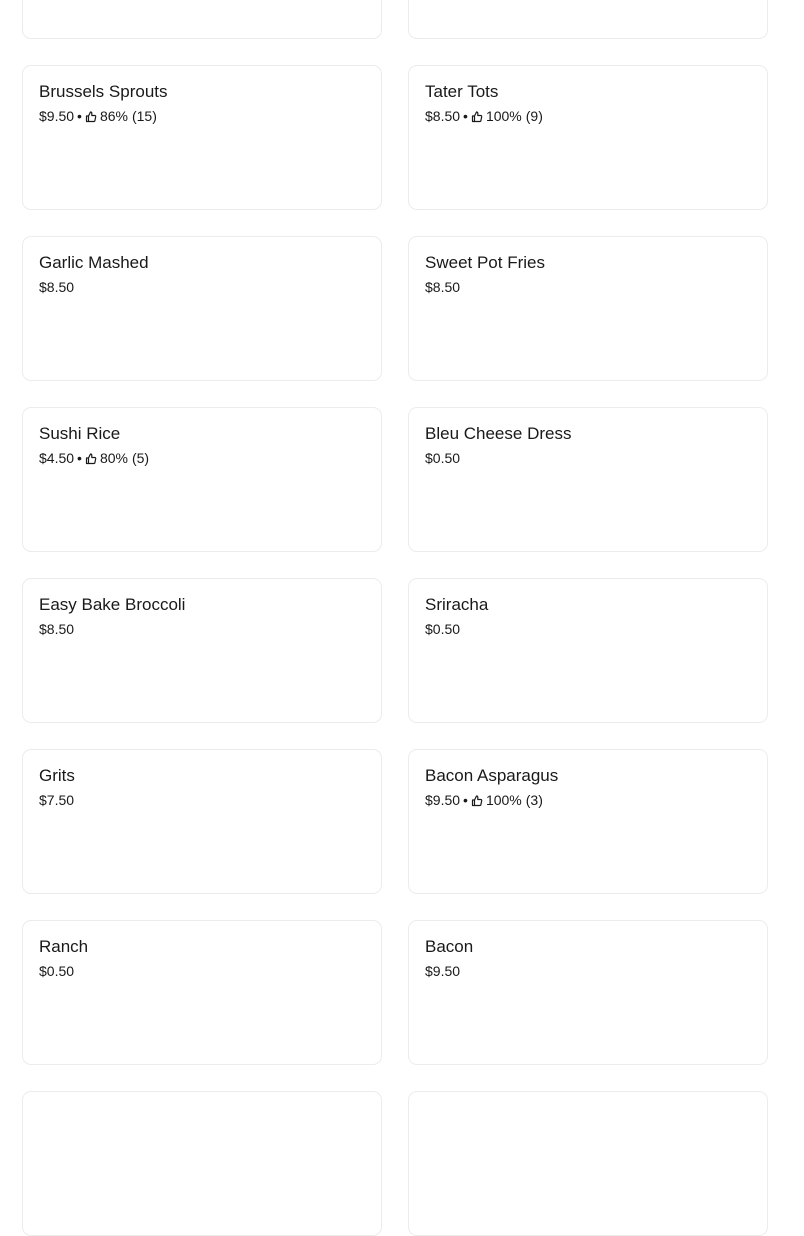 Image resolution: width=804 pixels, height=1236 pixels. What do you see at coordinates (588, 137) in the screenshot?
I see `menu-item-card: Tater Tots $8.50 • 100% (9)` at bounding box center [588, 137].